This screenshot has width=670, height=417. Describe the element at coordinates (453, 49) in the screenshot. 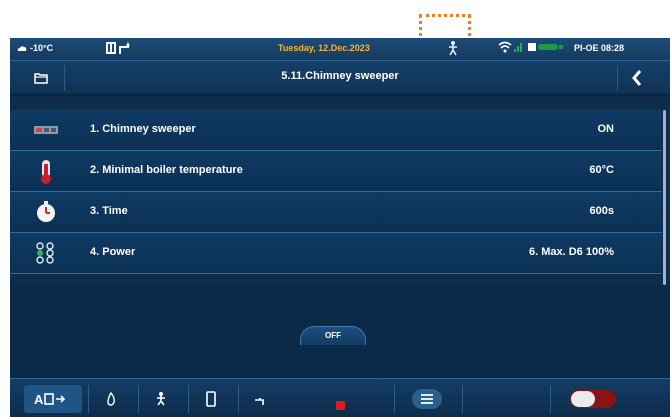

I see `chimney-sweeper-status-icon` at that location.